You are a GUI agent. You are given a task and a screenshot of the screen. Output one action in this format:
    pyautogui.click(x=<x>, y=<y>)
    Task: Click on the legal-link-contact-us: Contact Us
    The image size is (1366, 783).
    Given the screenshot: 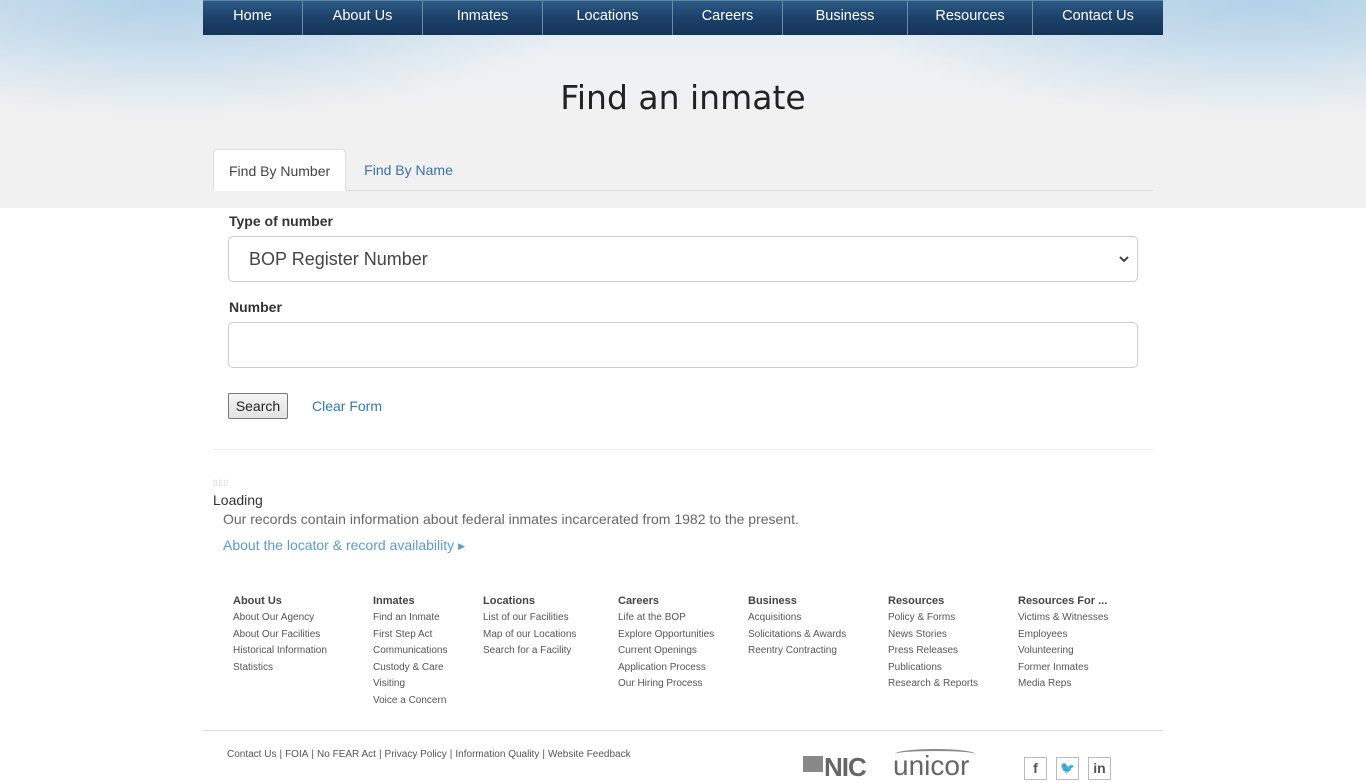 What is the action you would take?
    pyautogui.click(x=251, y=754)
    